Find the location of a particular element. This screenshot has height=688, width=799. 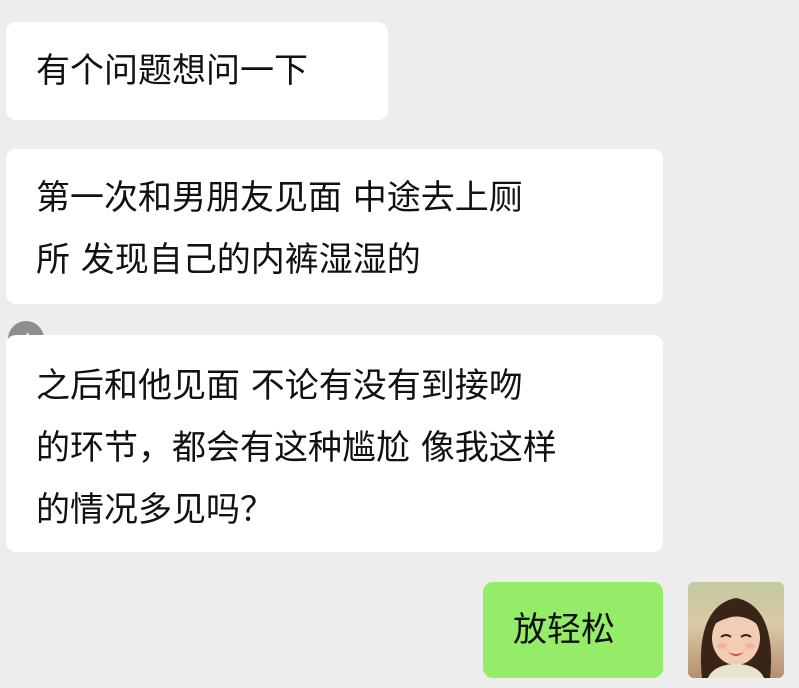

message-text-line: 第一次和男朋友见面 中途去上厕 is located at coordinates (279, 198).